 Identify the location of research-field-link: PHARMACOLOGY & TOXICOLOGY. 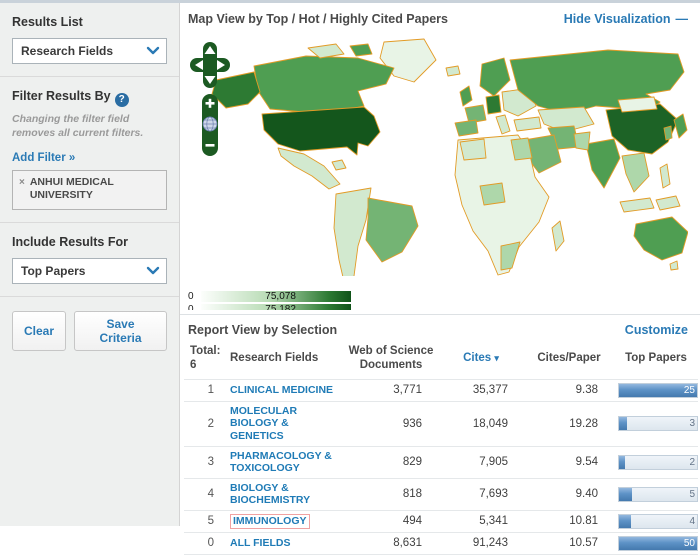
(285, 462).